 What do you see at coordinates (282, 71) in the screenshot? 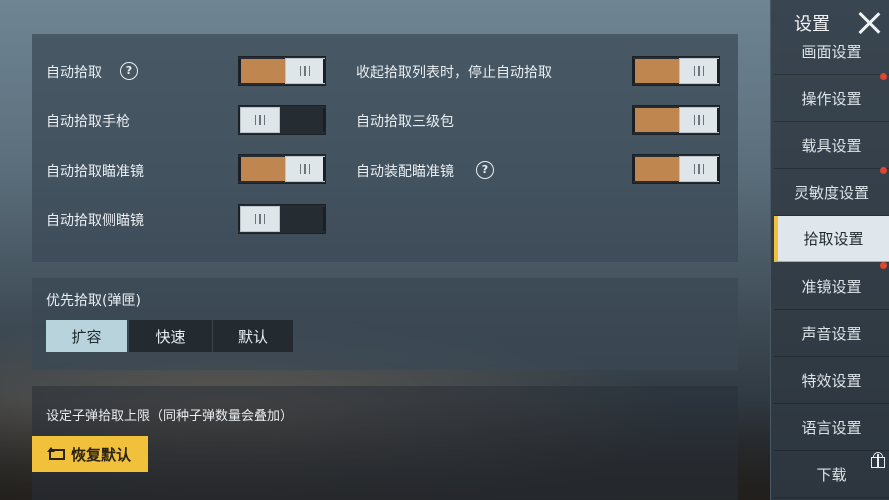
I see `auto-pickup-toggle` at bounding box center [282, 71].